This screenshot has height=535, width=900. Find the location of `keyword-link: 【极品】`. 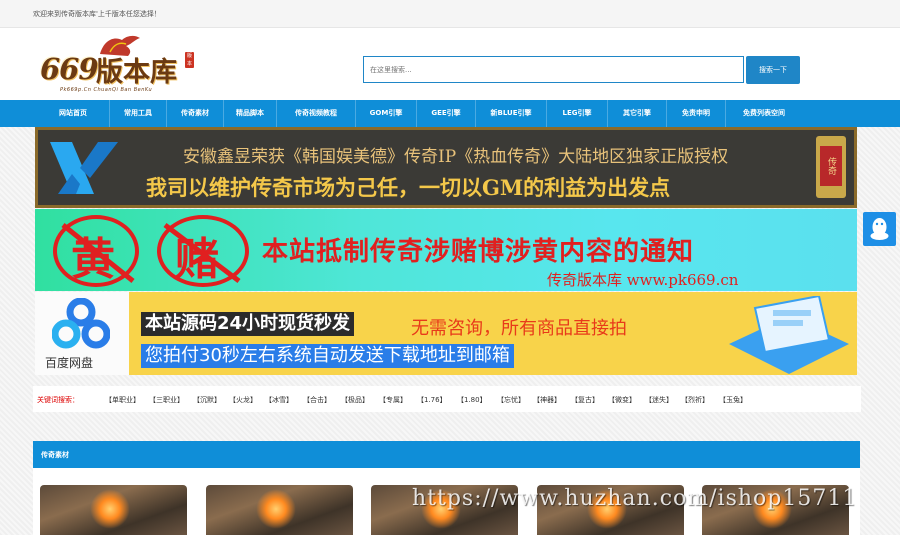

keyword-link: 【极品】 is located at coordinates (355, 400).